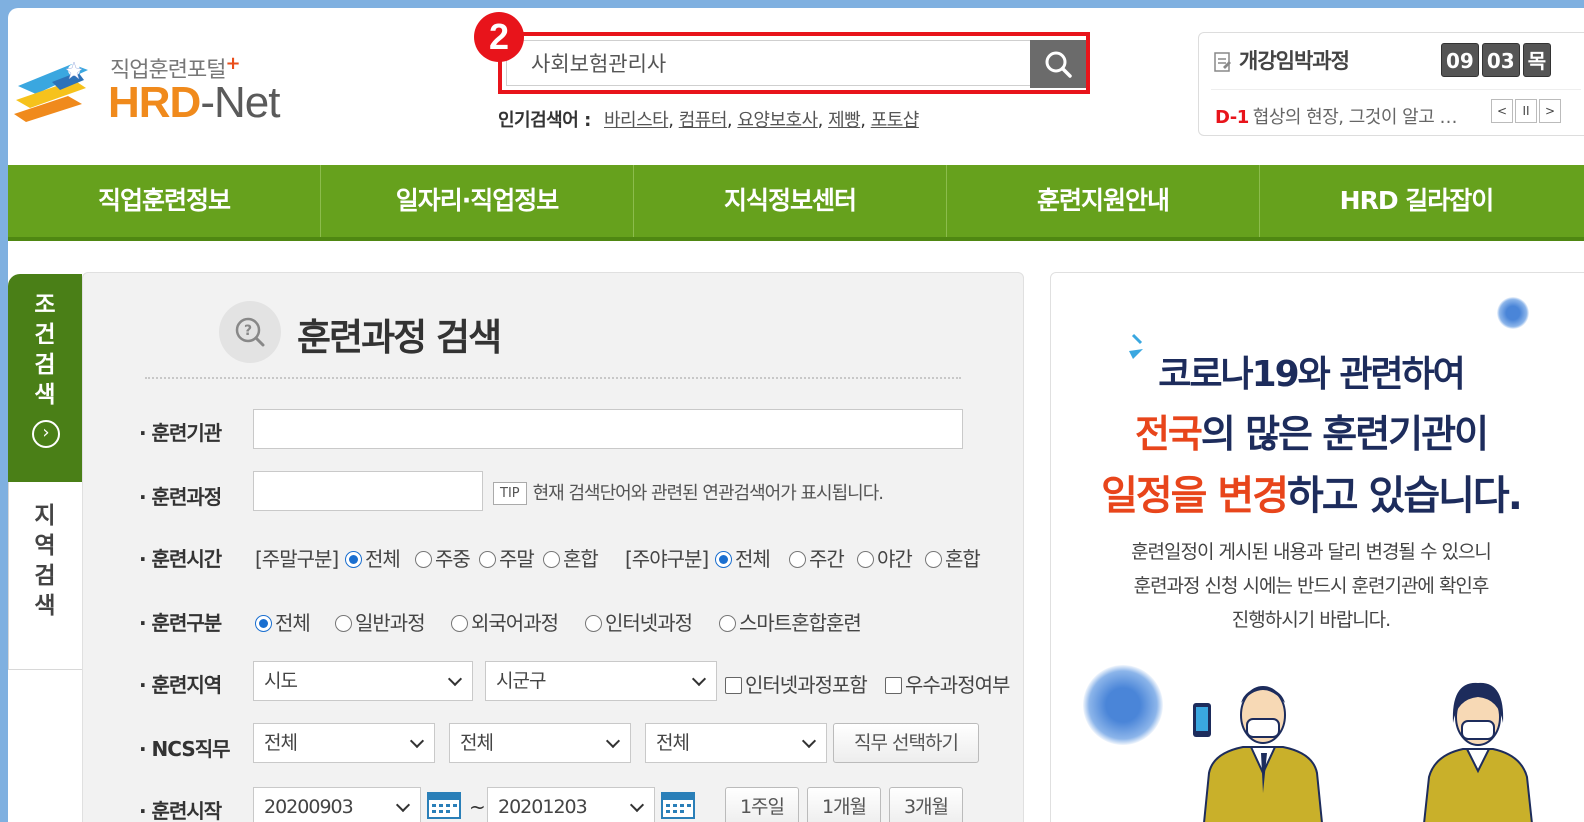  What do you see at coordinates (926, 804) in the screenshot?
I see `period-3month-button: 3개월` at bounding box center [926, 804].